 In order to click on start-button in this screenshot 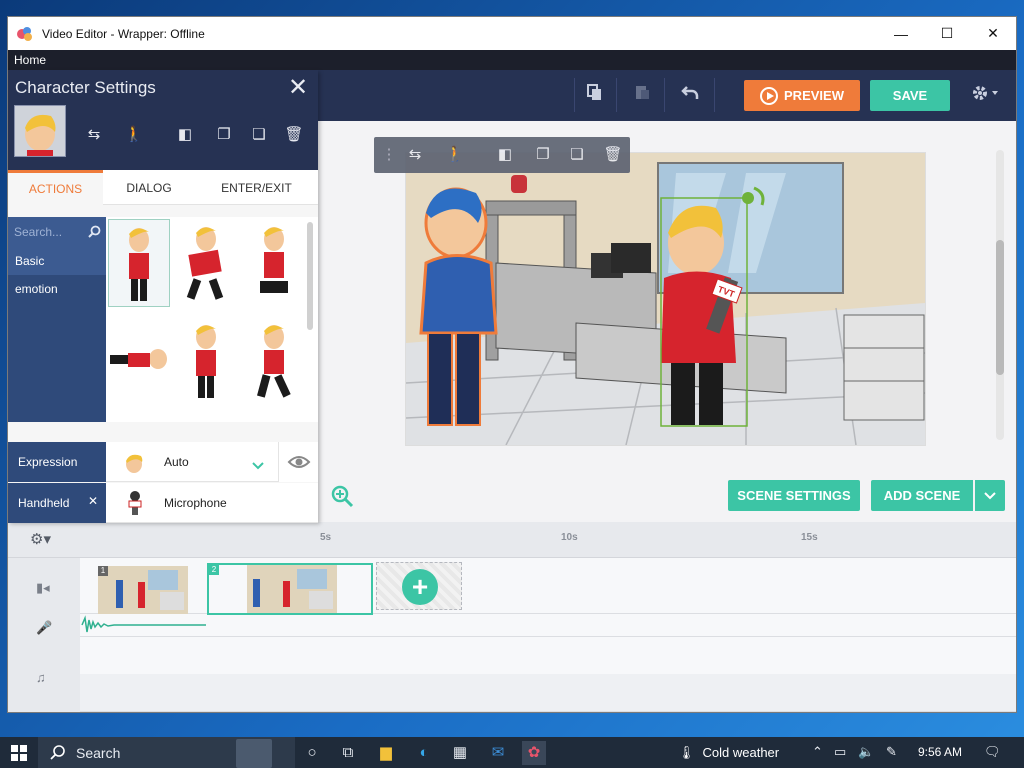, I will do `click(19, 752)`.